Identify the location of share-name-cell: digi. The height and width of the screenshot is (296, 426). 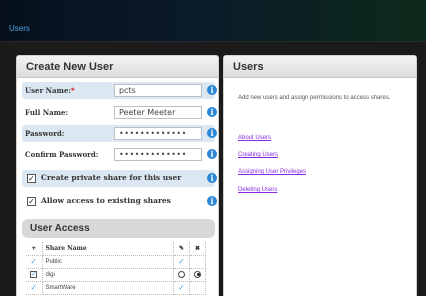
(108, 275).